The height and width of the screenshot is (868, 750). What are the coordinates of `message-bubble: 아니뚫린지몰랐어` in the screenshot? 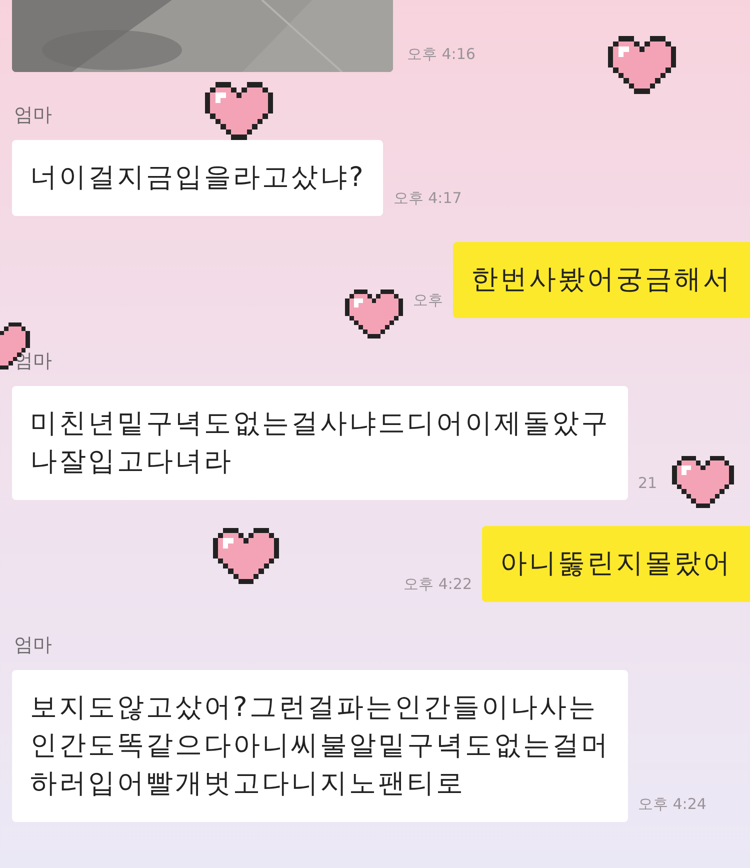 It's located at (616, 564).